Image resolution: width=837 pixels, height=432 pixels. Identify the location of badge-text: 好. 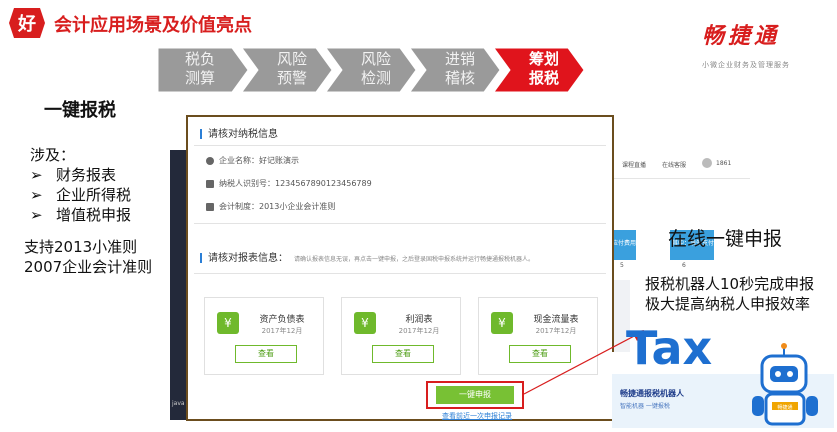
(26, 24).